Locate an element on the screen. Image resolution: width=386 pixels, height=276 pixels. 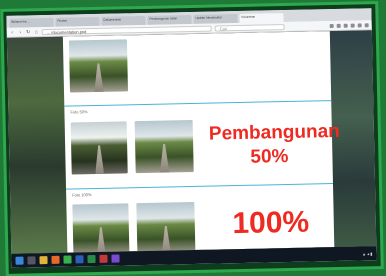
word-icon is located at coordinates (79, 259).